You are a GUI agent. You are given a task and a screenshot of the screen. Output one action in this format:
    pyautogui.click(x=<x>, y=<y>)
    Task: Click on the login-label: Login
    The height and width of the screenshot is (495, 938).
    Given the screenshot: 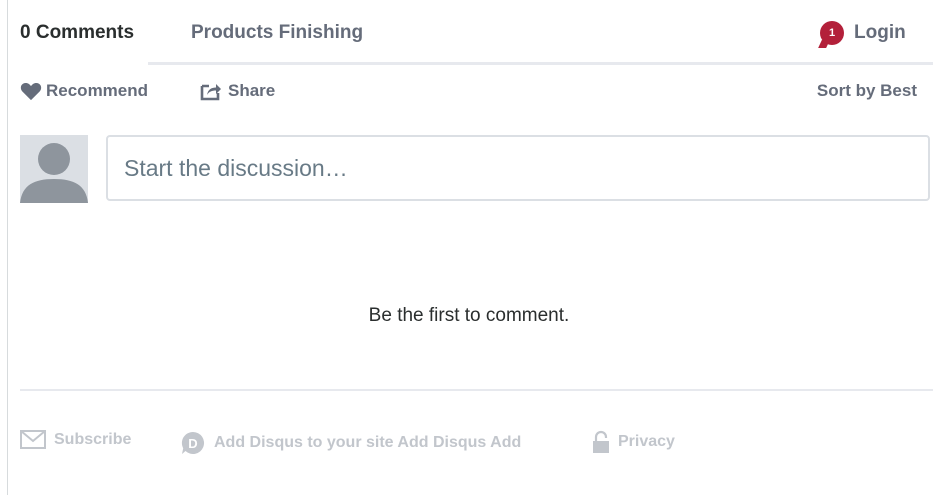 What is the action you would take?
    pyautogui.click(x=880, y=33)
    